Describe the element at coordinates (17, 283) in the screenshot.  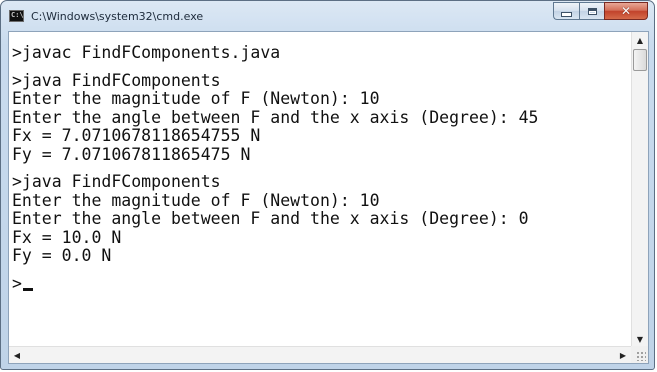
I see `console-line-text: >` at that location.